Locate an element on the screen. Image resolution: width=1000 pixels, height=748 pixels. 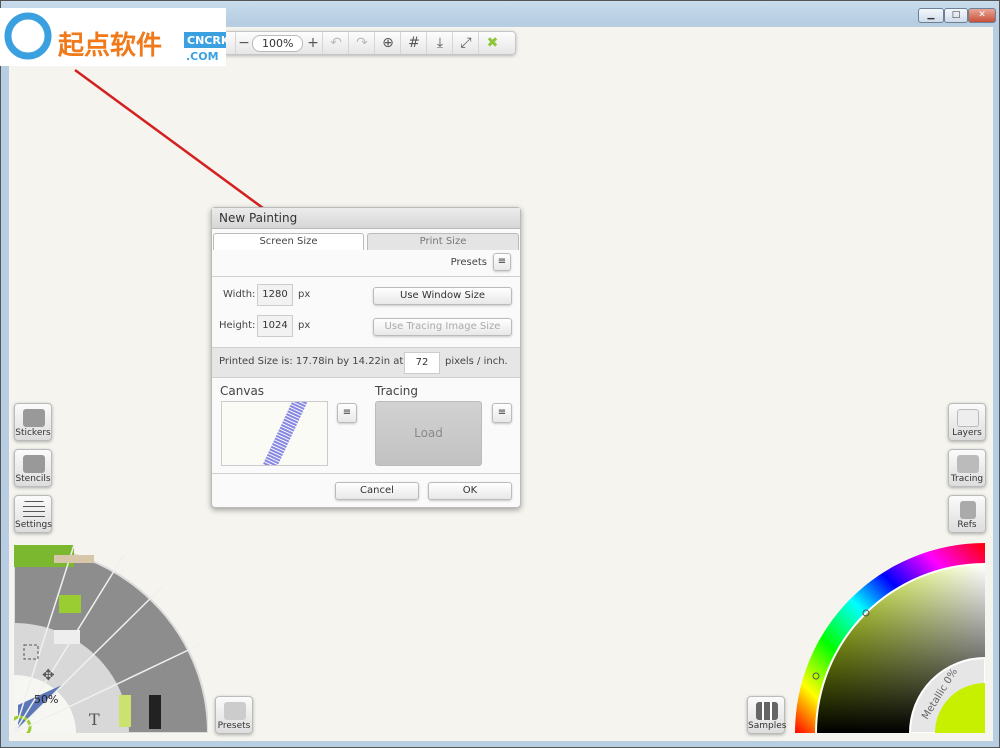
width-input: 1280 is located at coordinates (275, 295).